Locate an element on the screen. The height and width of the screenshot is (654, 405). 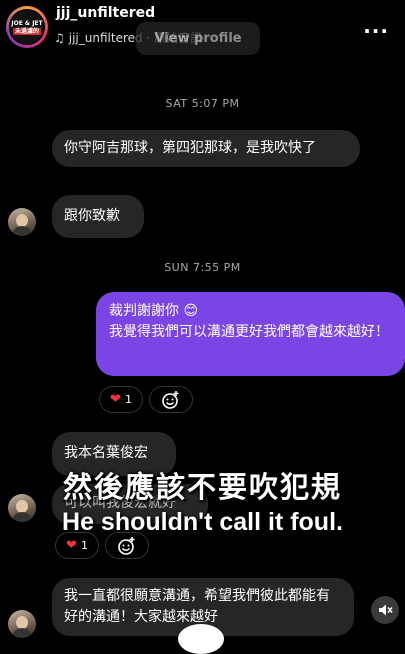
avatar-logo-line1: JOE & JET is located at coordinates (27, 23).